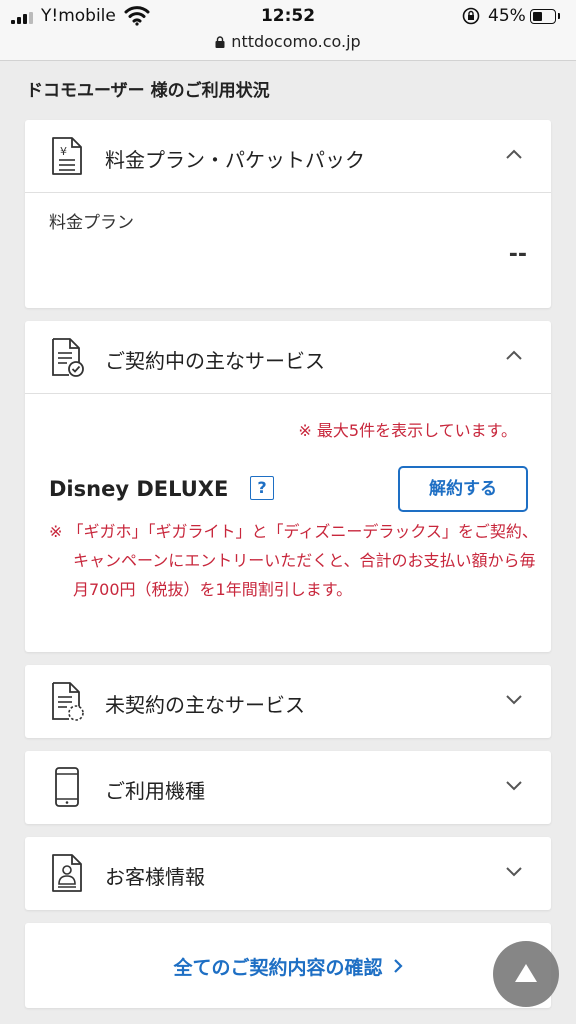 The image size is (576, 1024). I want to click on battery-percentage: 45%, so click(507, 16).